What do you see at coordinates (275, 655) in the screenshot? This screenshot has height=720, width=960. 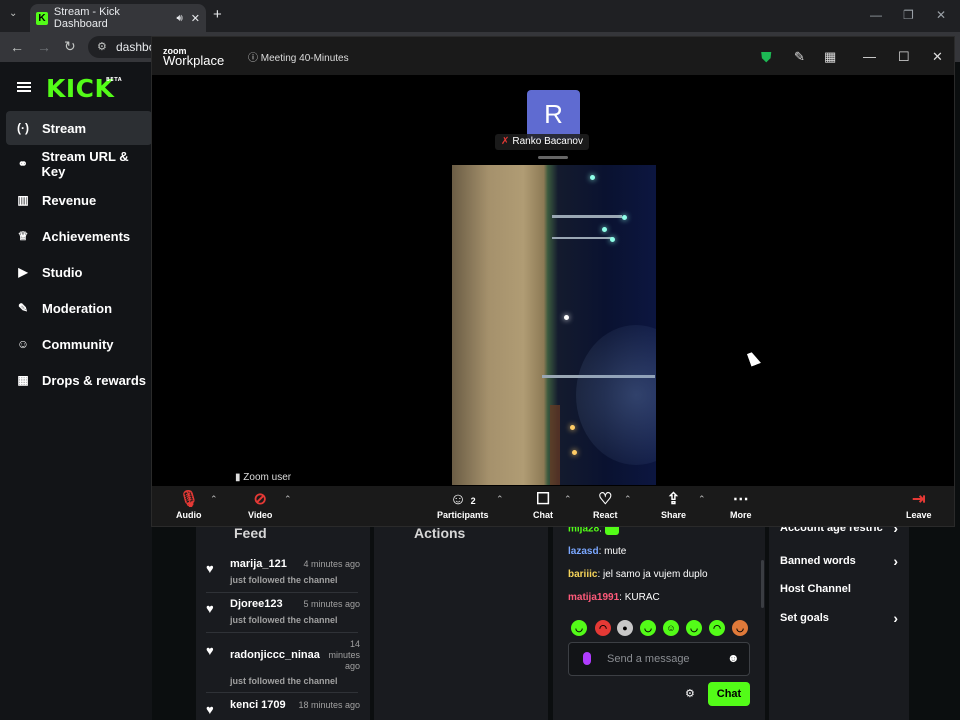 I see `feed-user: radonjiccc_ninaa` at bounding box center [275, 655].